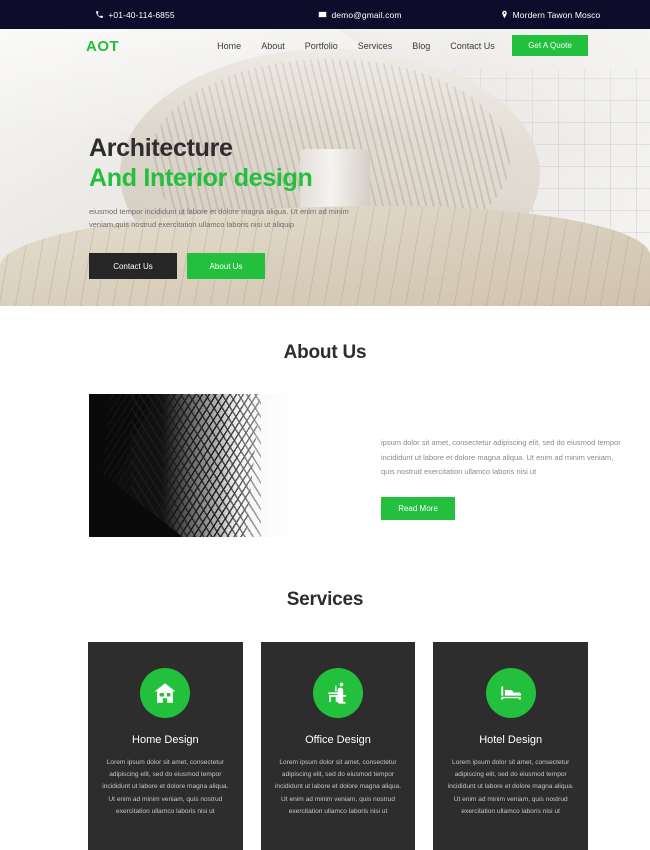 This screenshot has height=850, width=650. Describe the element at coordinates (421, 46) in the screenshot. I see `nav-item-blog: Blog` at that location.